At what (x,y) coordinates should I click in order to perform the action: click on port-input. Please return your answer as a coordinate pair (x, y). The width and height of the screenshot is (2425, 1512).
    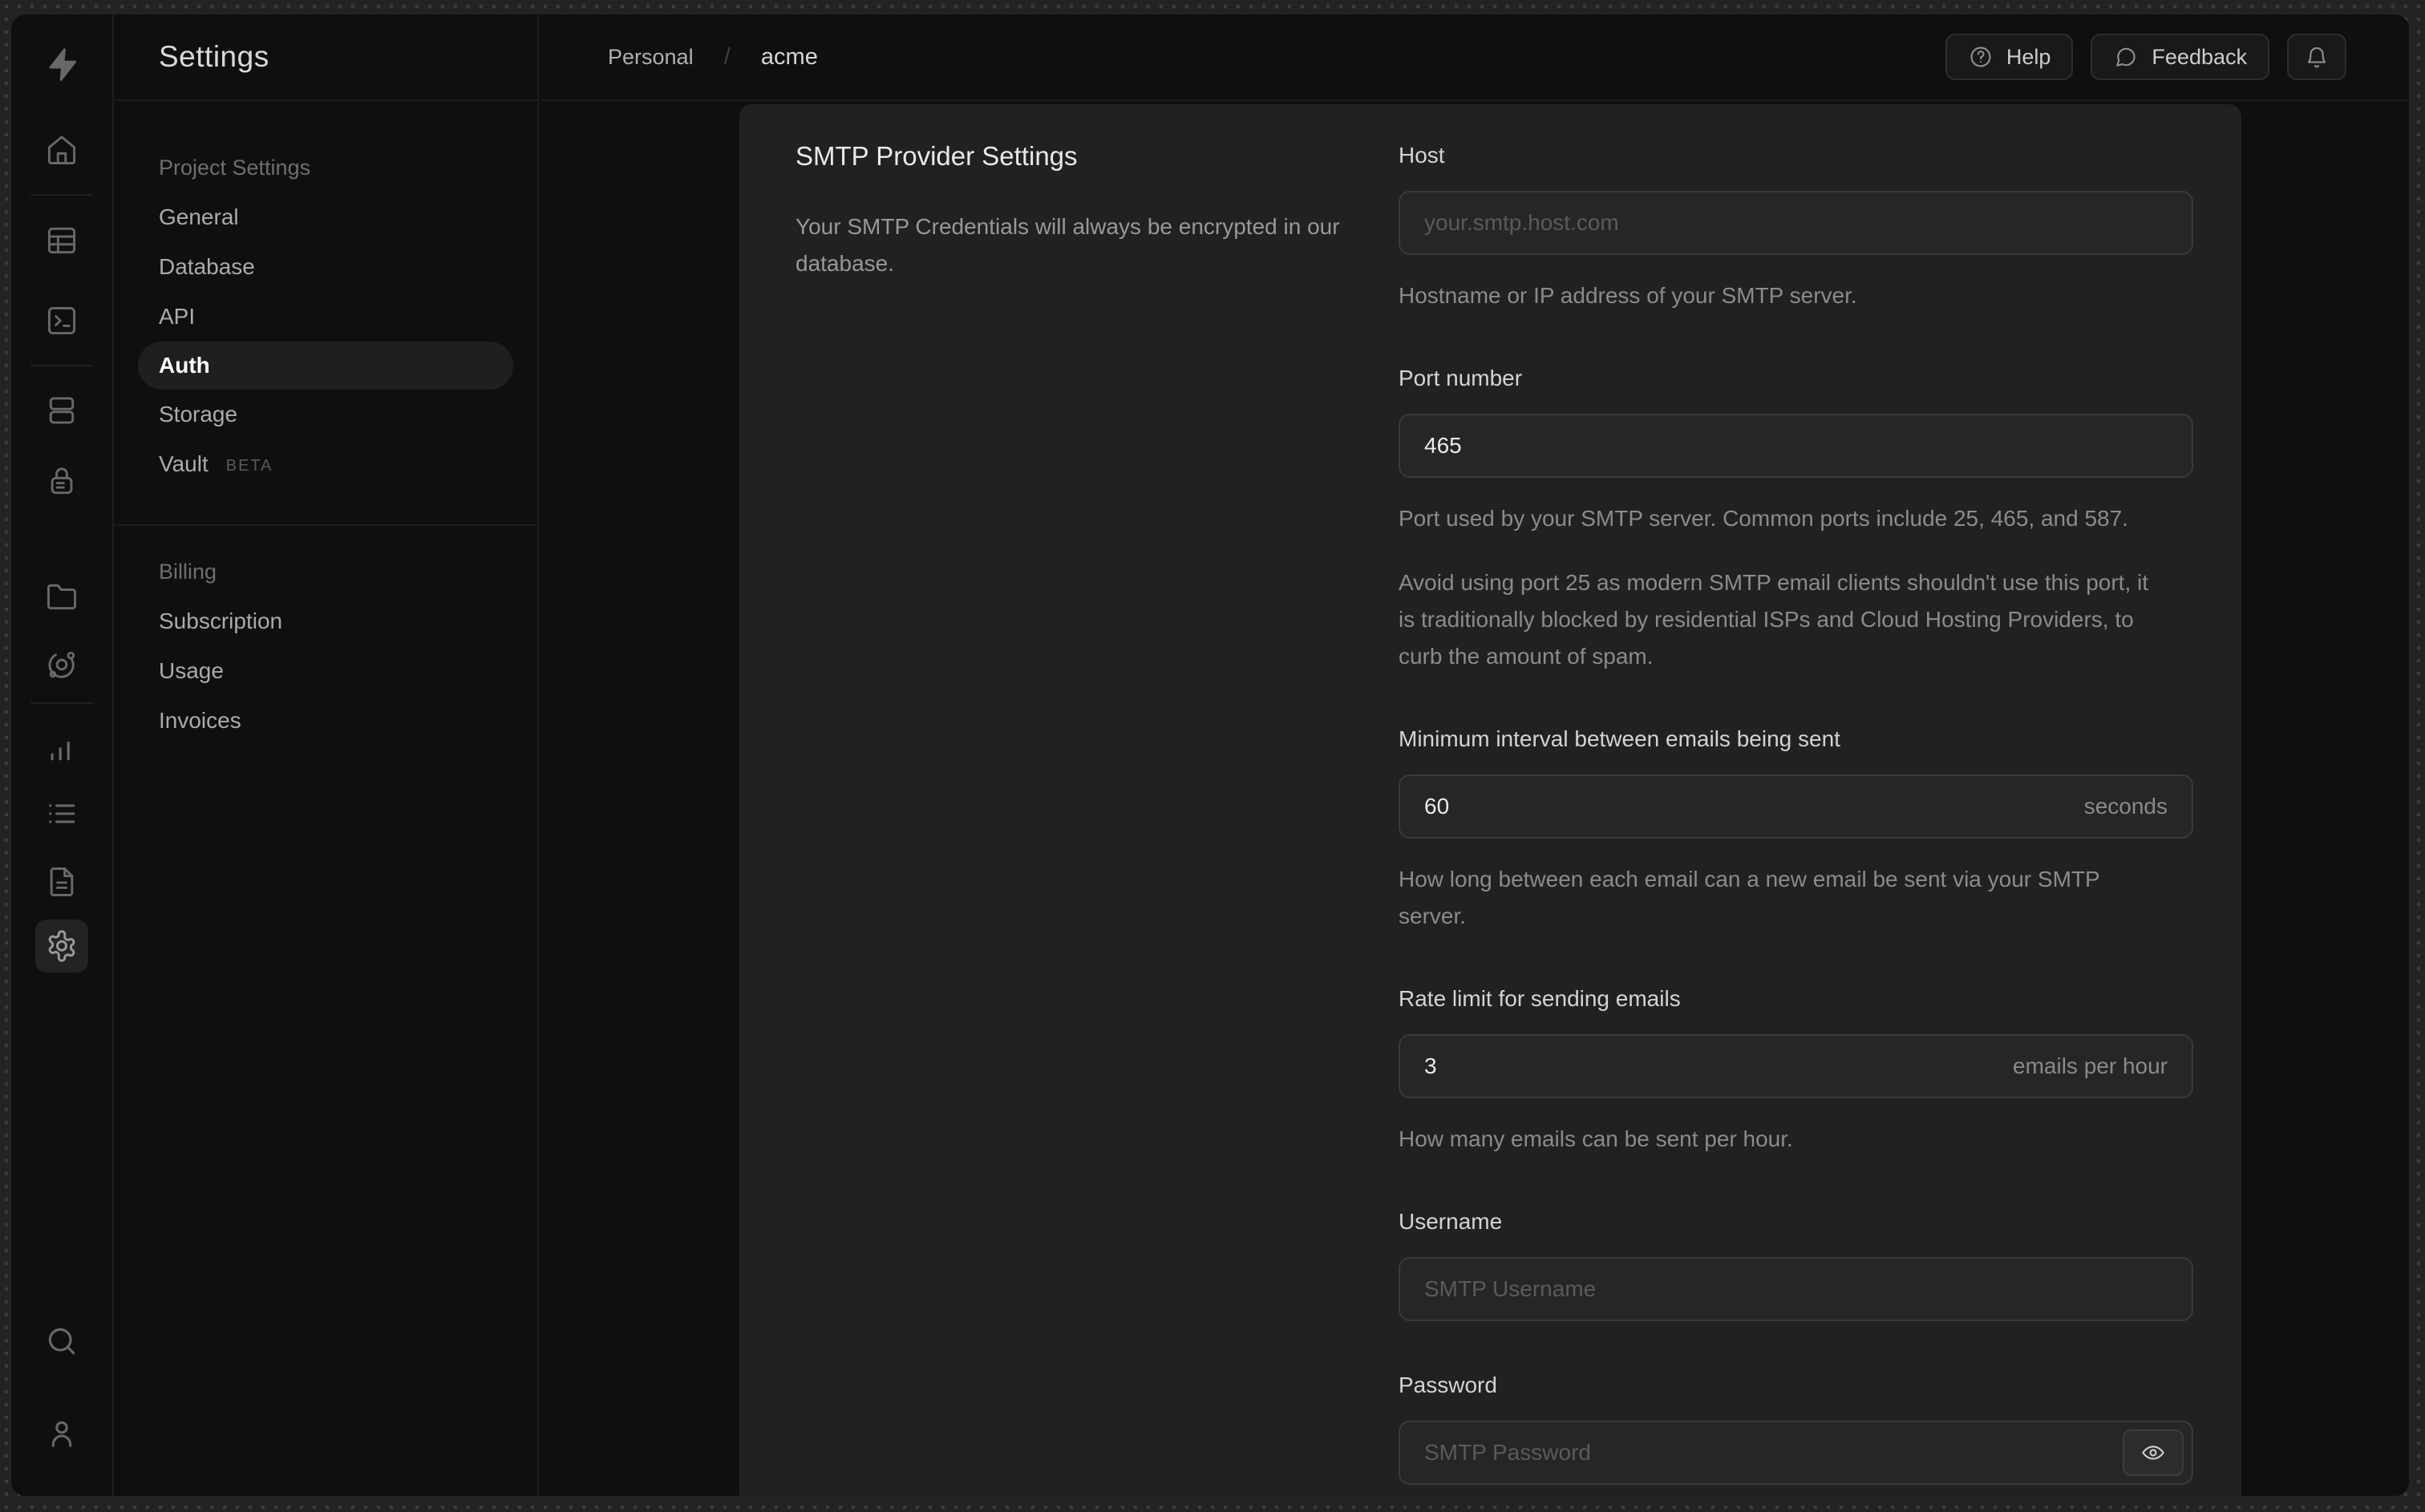
    Looking at the image, I should click on (1796, 446).